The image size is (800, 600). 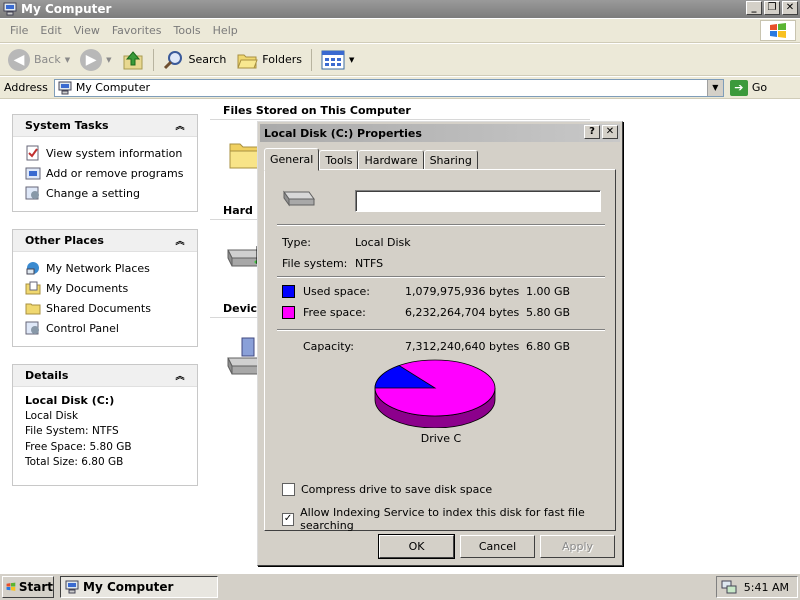 I want to click on filesystem-value: NTFS, so click(x=369, y=263).